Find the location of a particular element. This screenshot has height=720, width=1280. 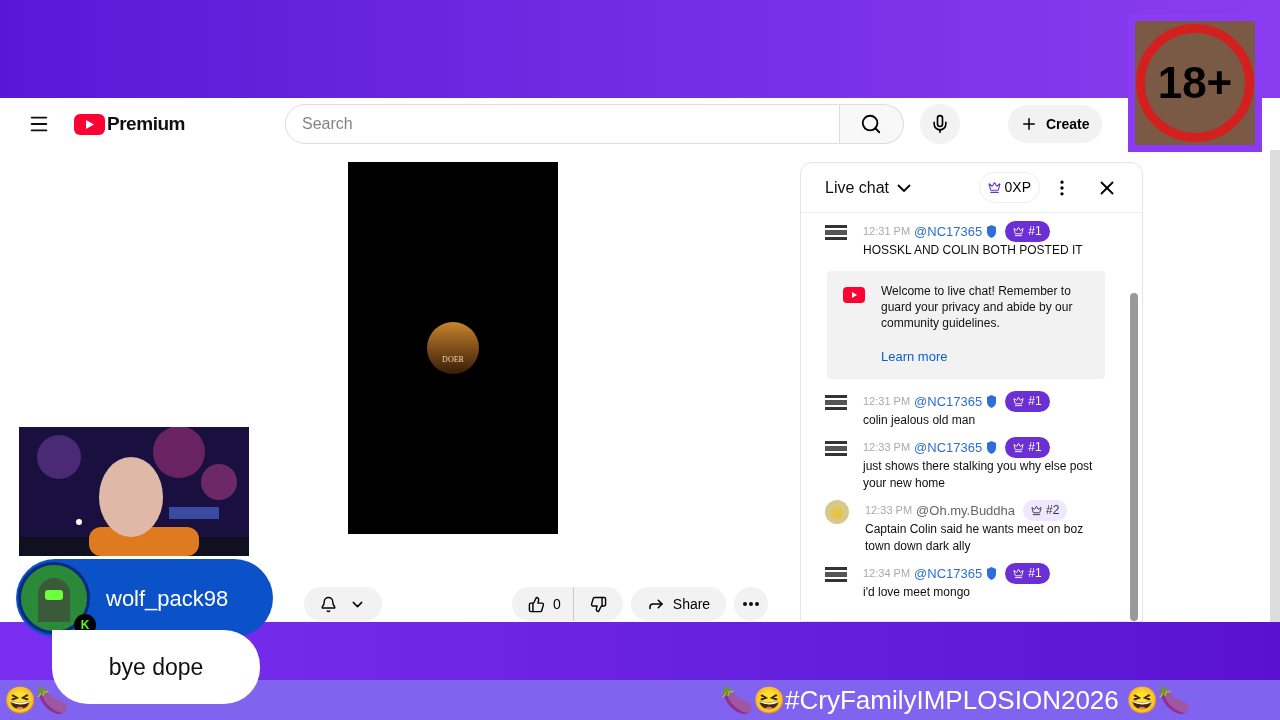

alert-message: bye dope is located at coordinates (156, 667).